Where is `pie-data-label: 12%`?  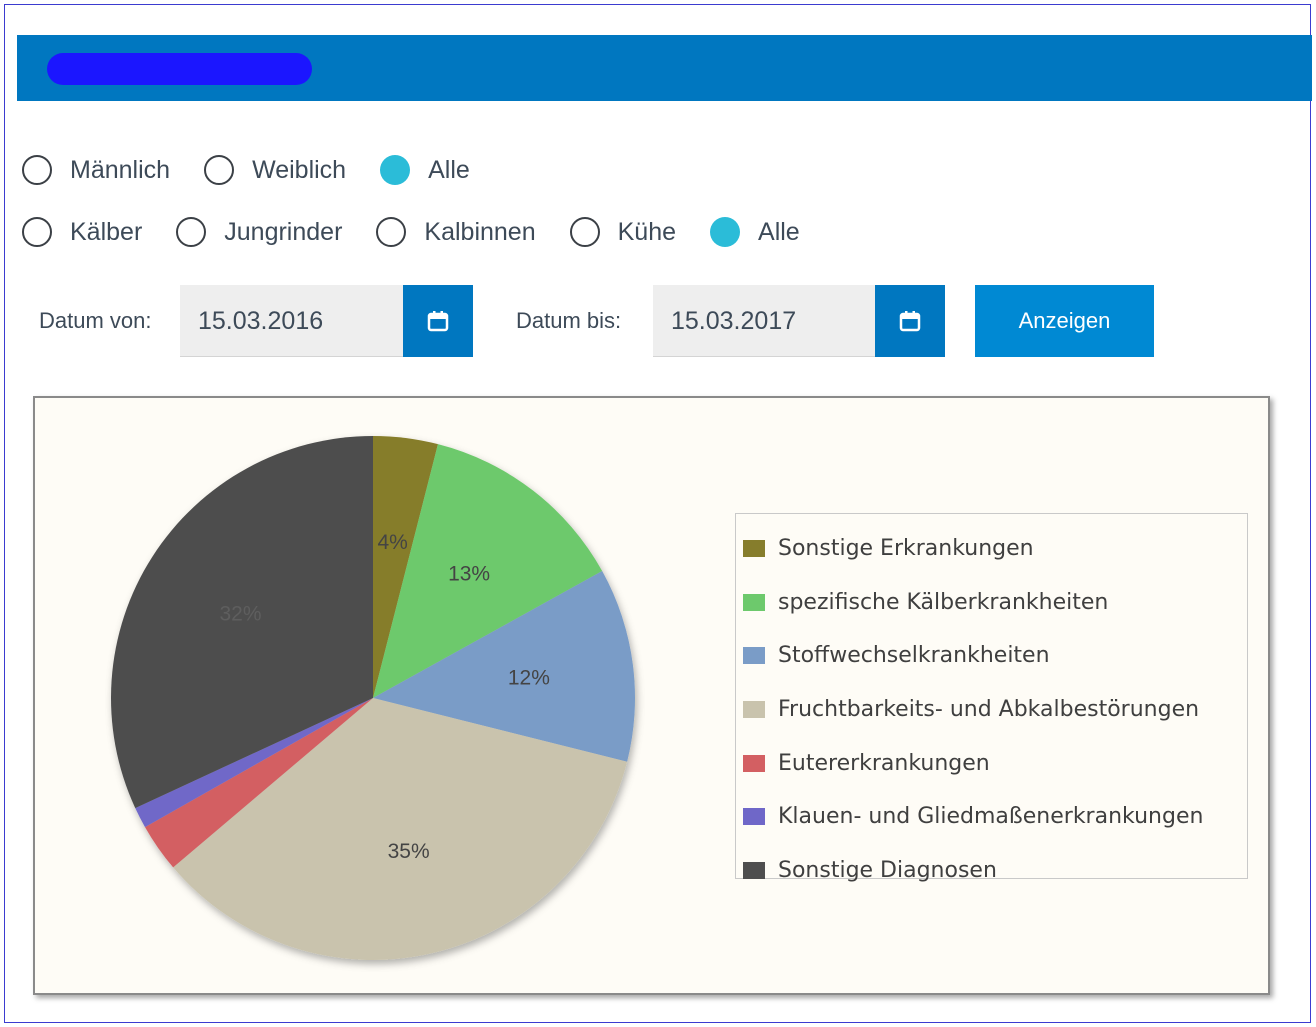
pie-data-label: 12% is located at coordinates (529, 678).